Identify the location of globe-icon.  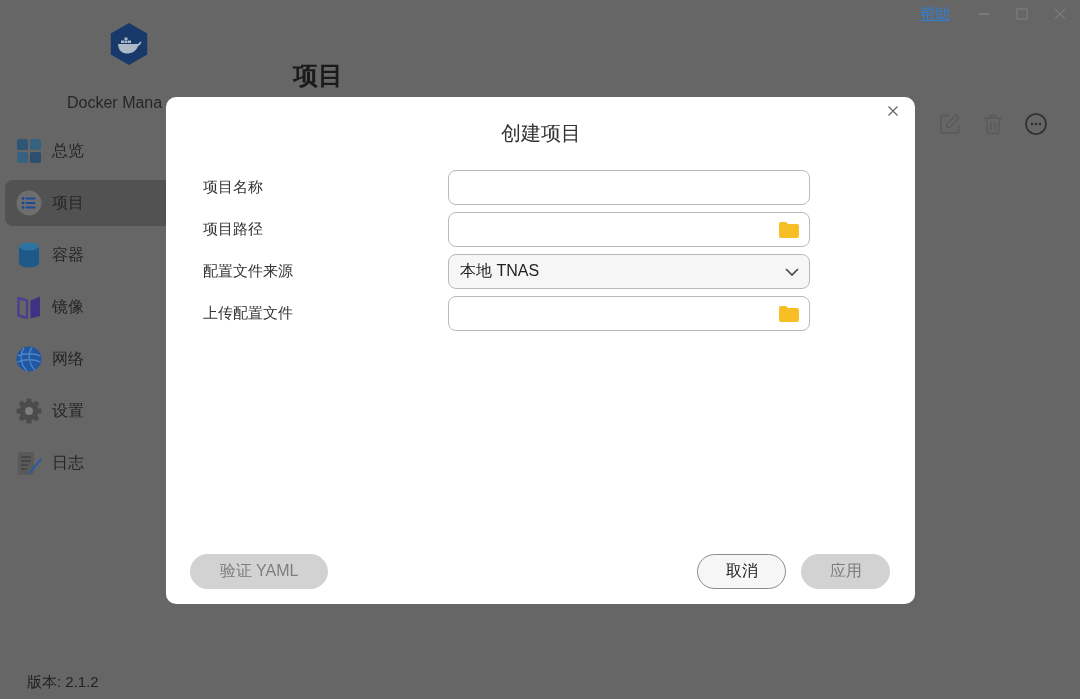
(29, 359).